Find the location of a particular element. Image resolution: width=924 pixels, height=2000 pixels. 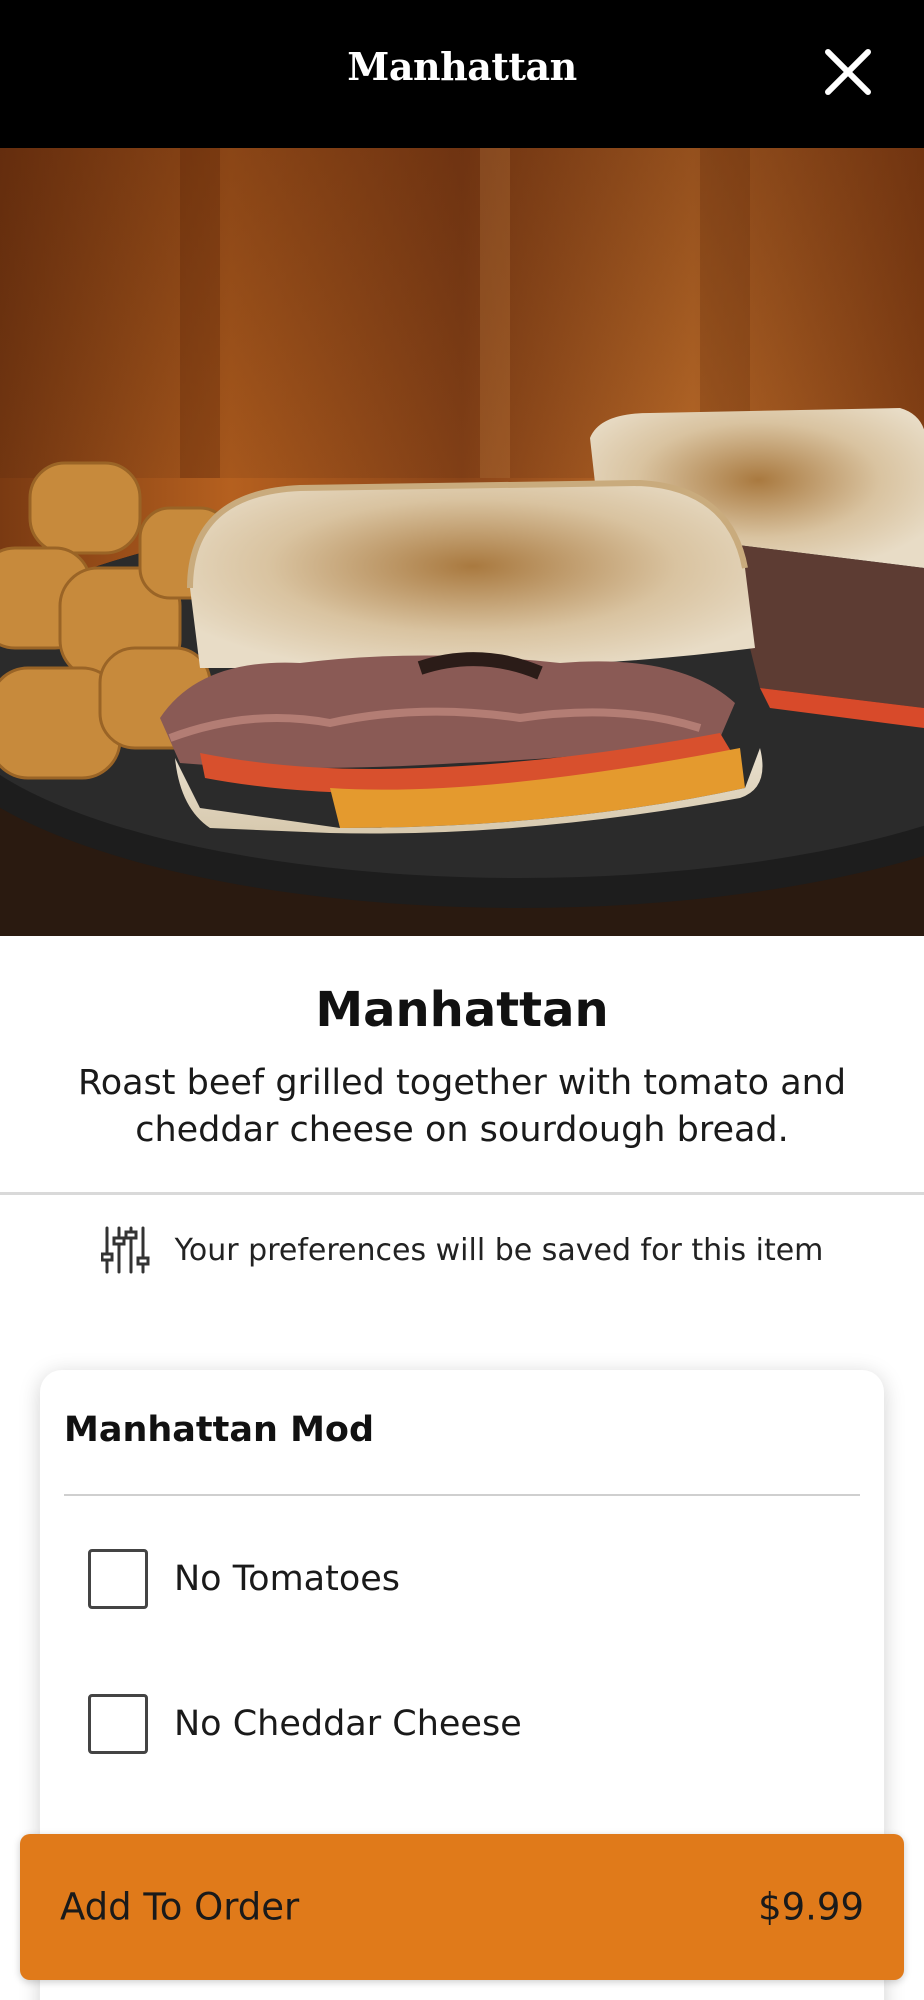

item-name: Manhattan is located at coordinates (462, 1010).